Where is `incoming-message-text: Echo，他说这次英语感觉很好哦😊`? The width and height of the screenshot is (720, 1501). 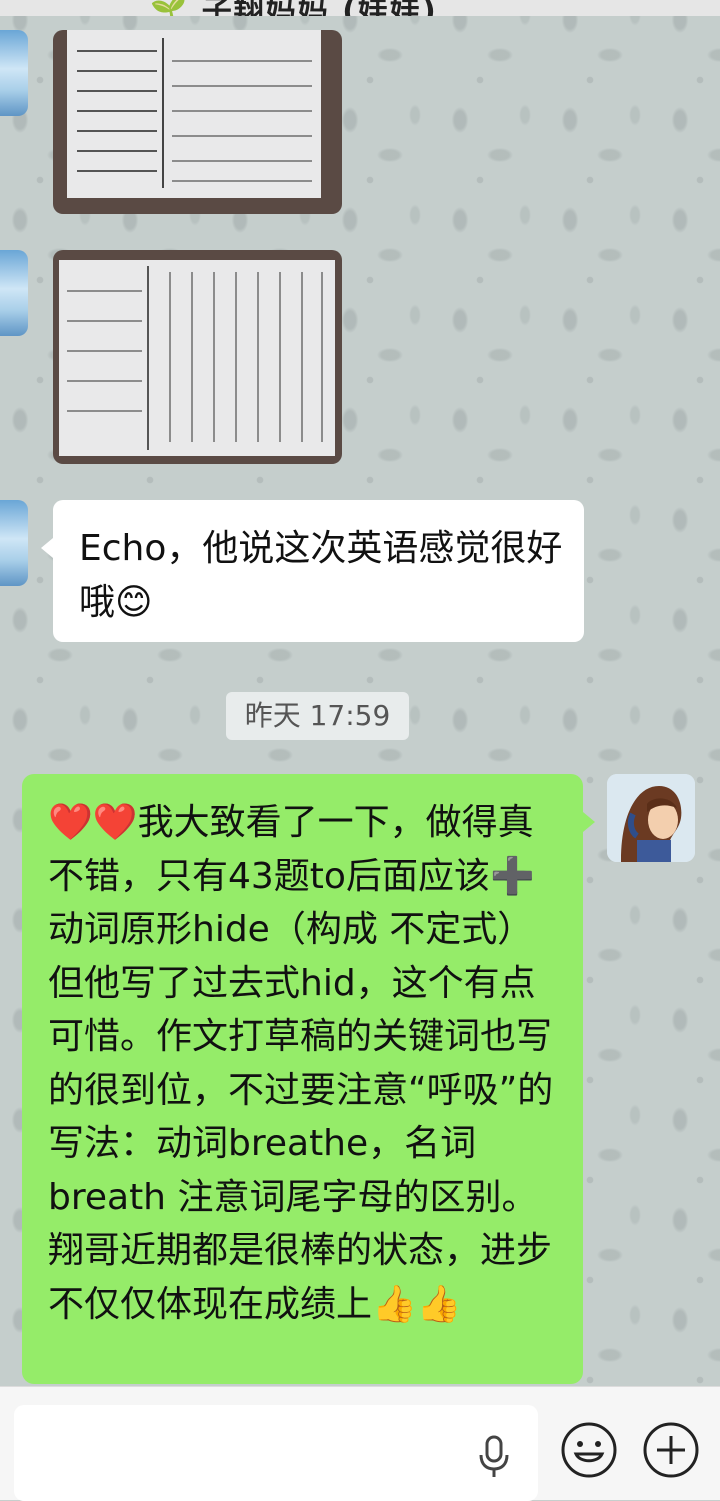
incoming-message-text: Echo，他说这次英语感觉很好哦😊 is located at coordinates (321, 575).